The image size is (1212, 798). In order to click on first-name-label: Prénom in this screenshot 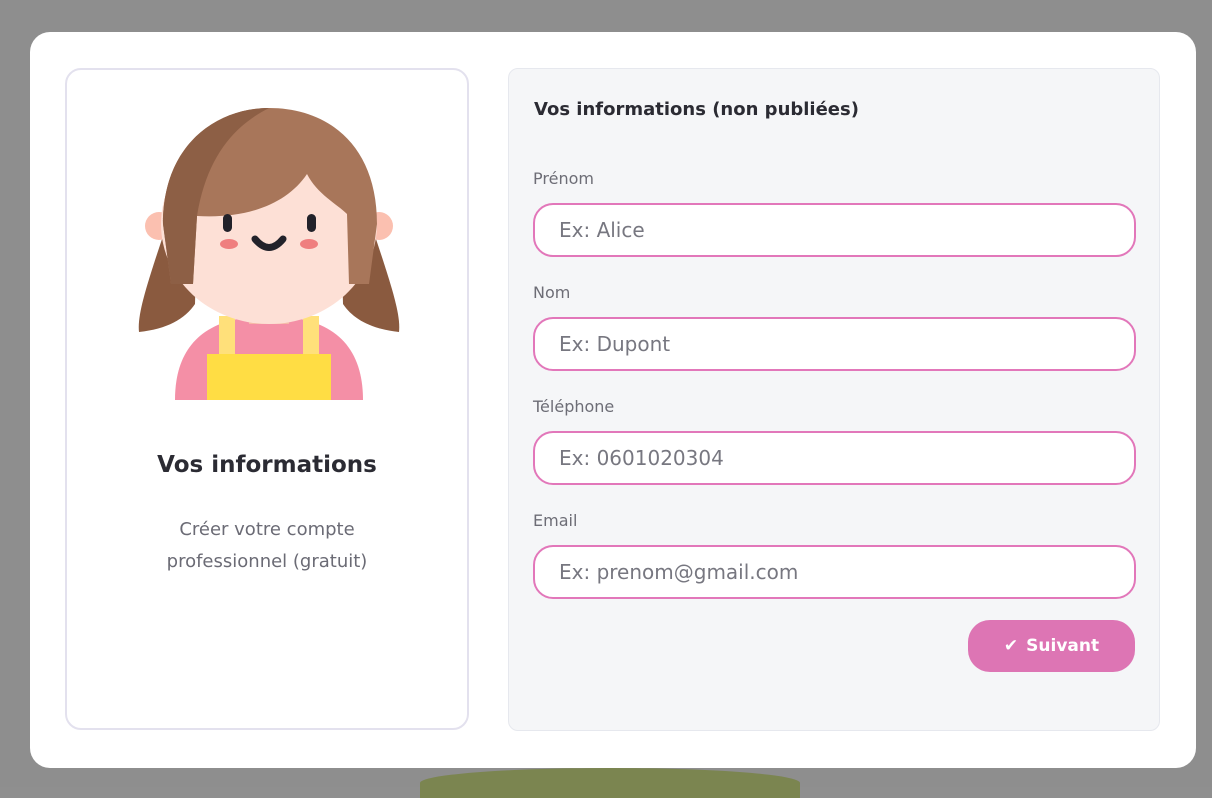, I will do `click(563, 178)`.